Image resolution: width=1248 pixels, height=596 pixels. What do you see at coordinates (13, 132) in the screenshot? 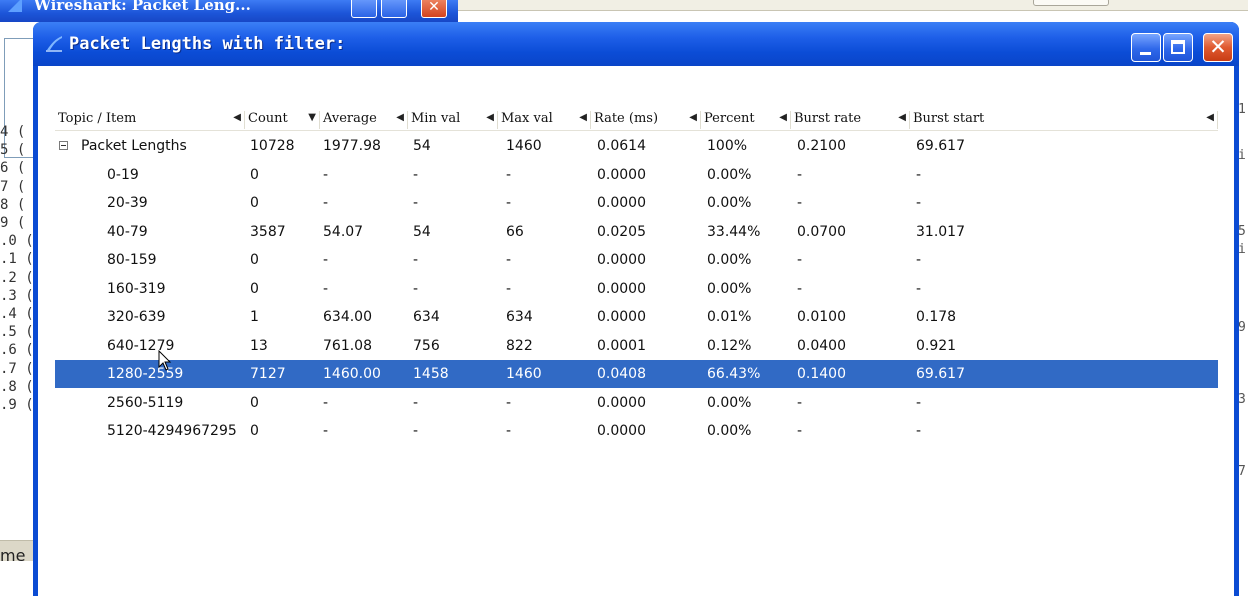
I see `background-row-number: 4 (` at bounding box center [13, 132].